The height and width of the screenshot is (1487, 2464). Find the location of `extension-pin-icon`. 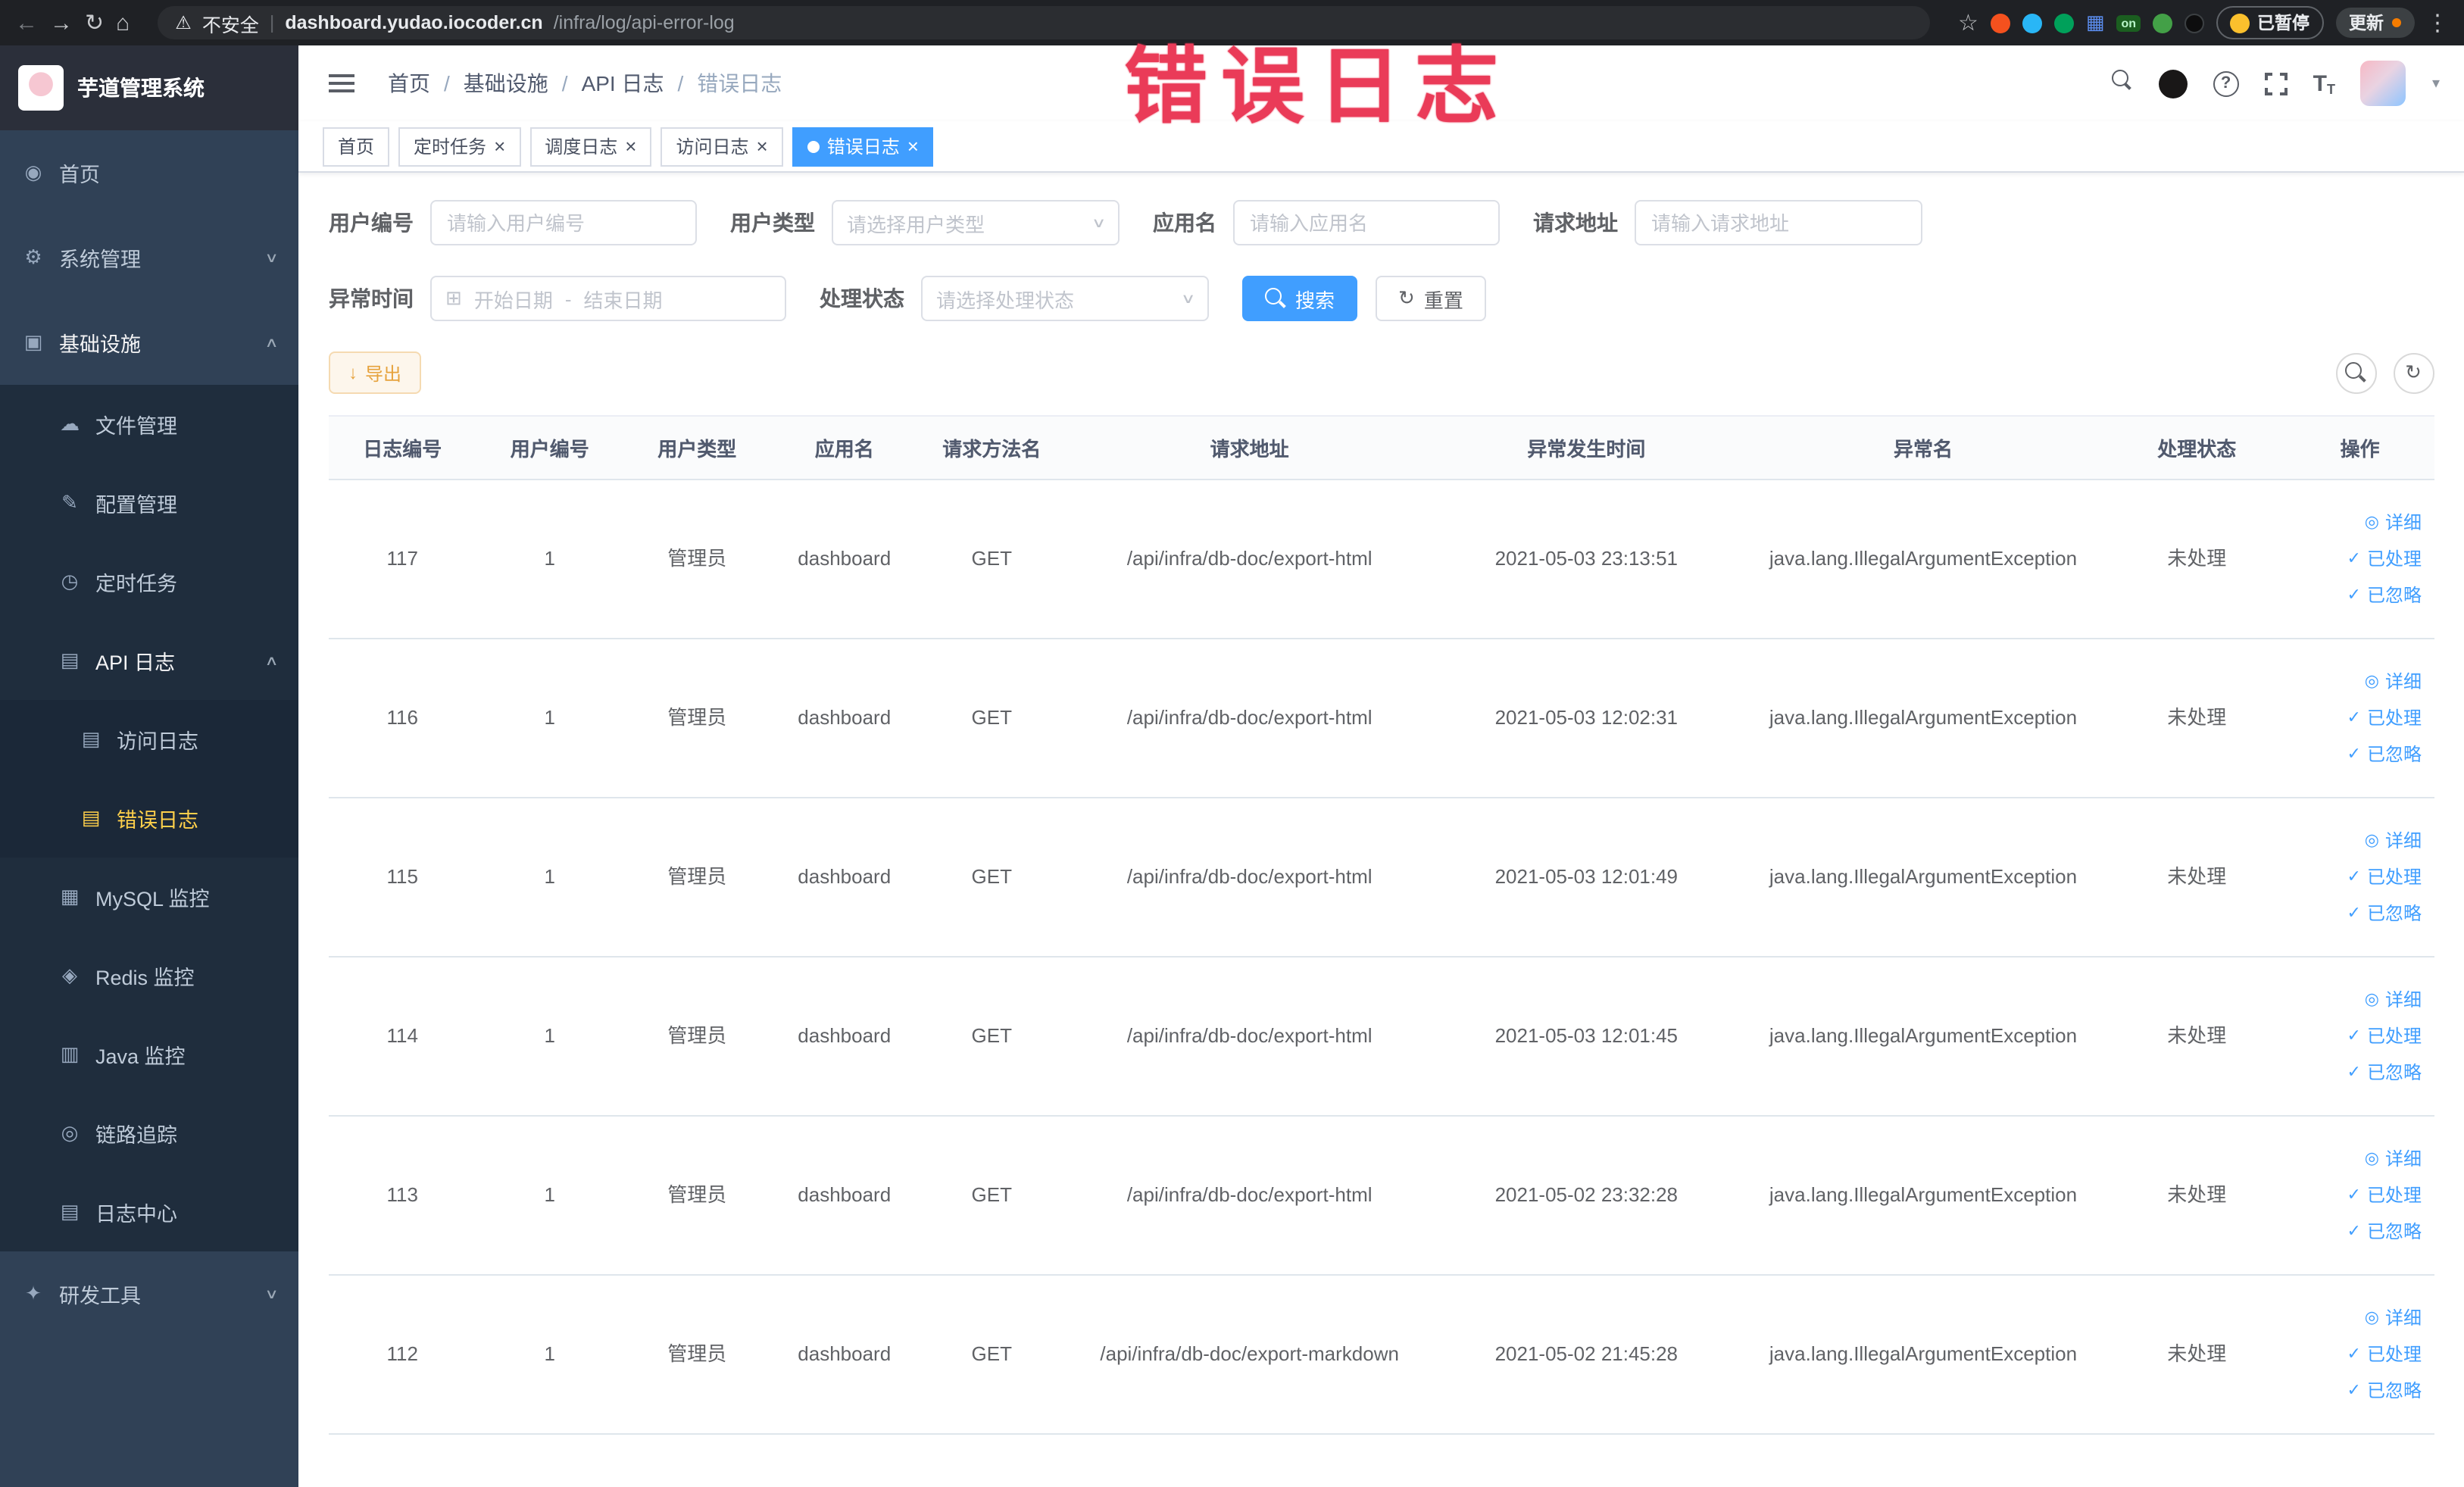

extension-pin-icon is located at coordinates (2194, 23).